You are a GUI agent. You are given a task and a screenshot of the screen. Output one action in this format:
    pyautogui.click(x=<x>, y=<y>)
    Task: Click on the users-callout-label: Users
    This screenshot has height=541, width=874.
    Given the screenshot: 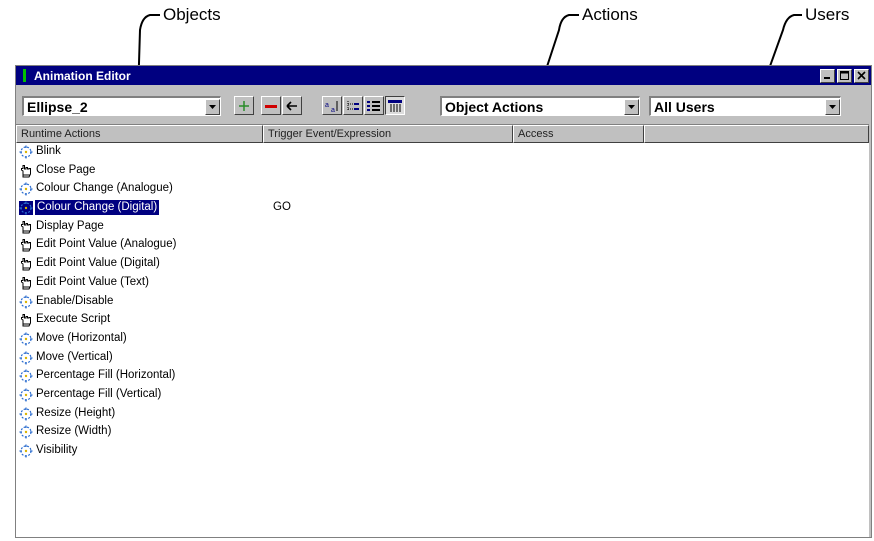 What is the action you would take?
    pyautogui.click(x=827, y=14)
    